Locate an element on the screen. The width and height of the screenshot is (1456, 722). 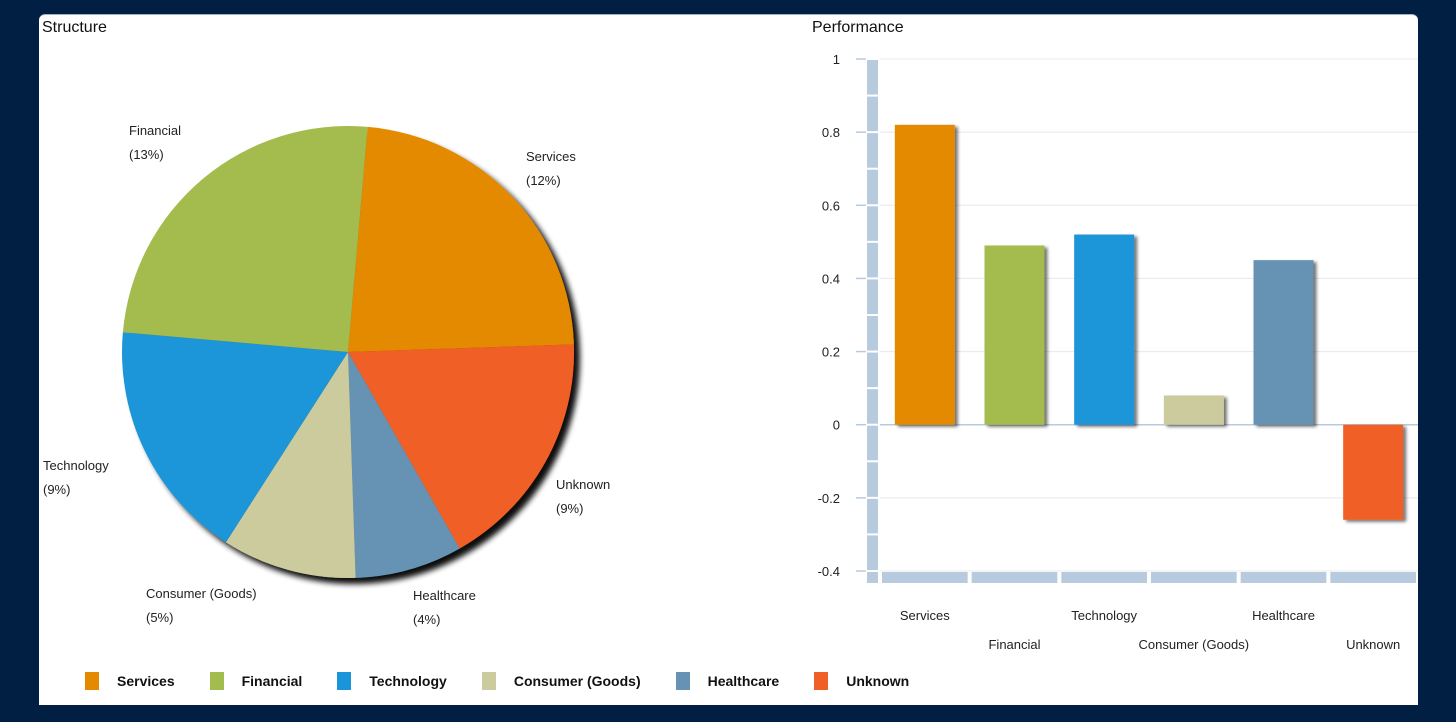
y-tick-label: 1 is located at coordinates (836, 59).